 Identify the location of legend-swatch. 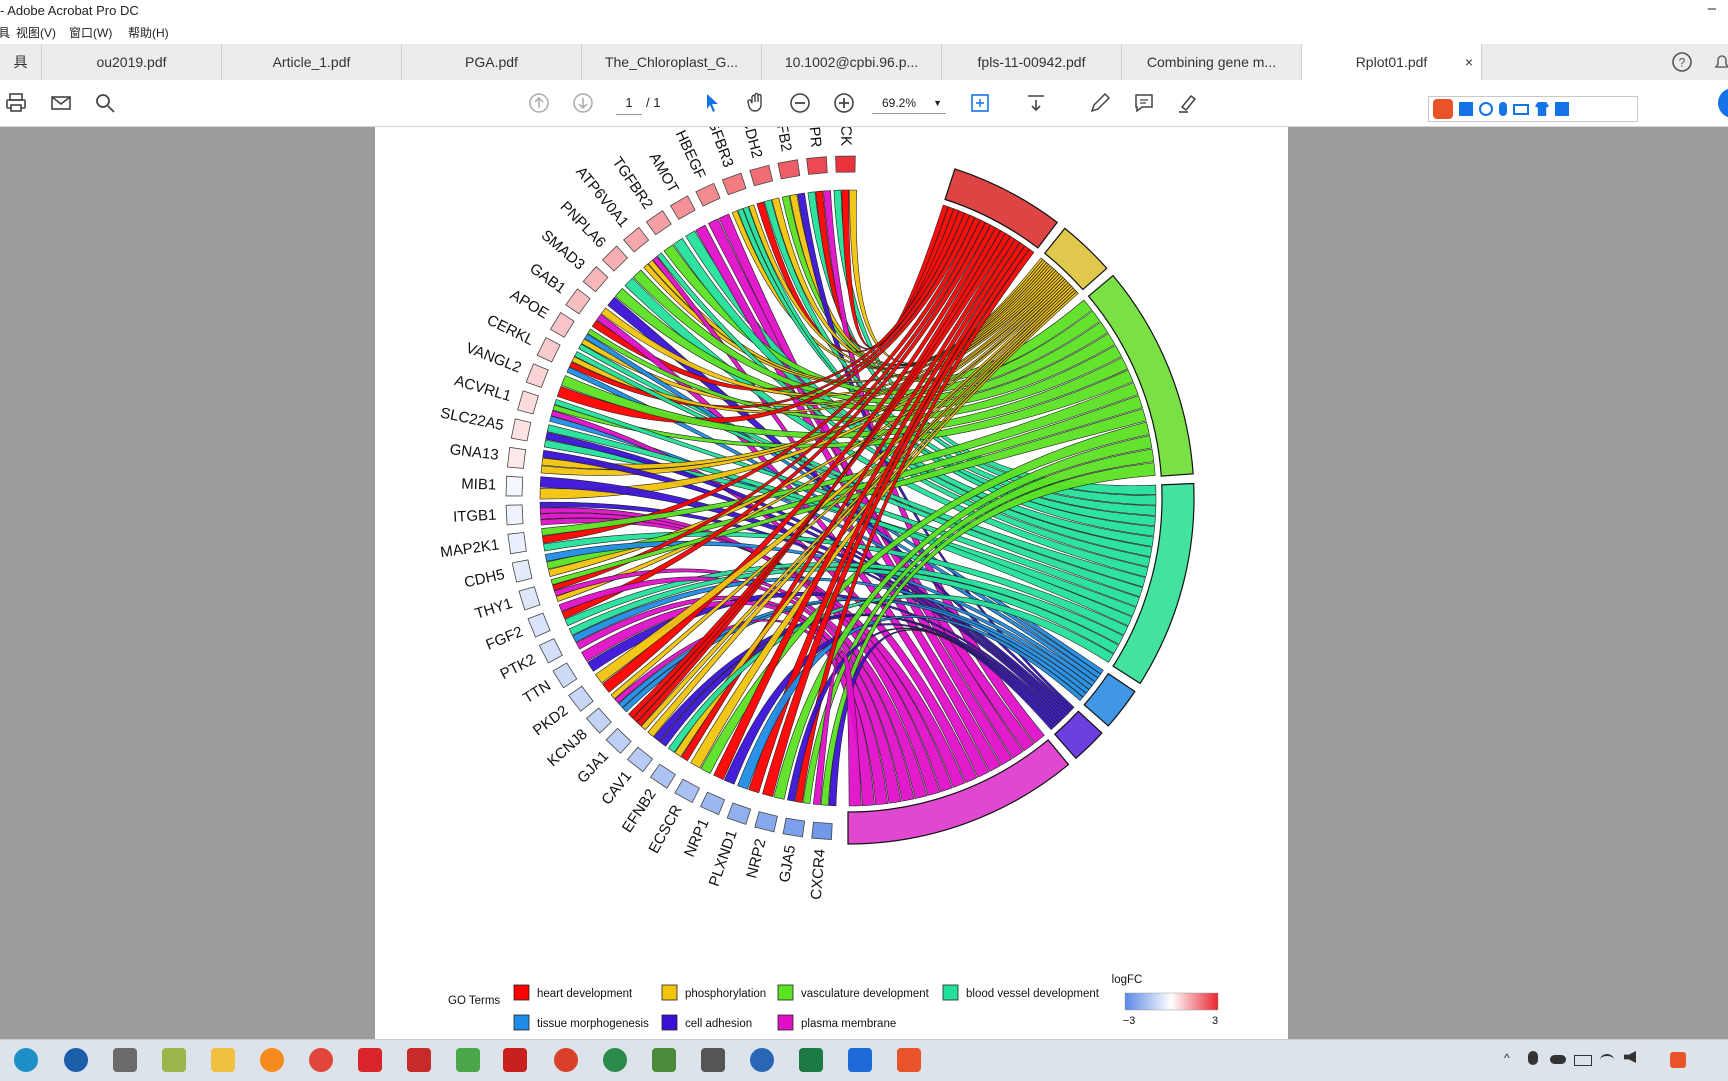
(669, 1022).